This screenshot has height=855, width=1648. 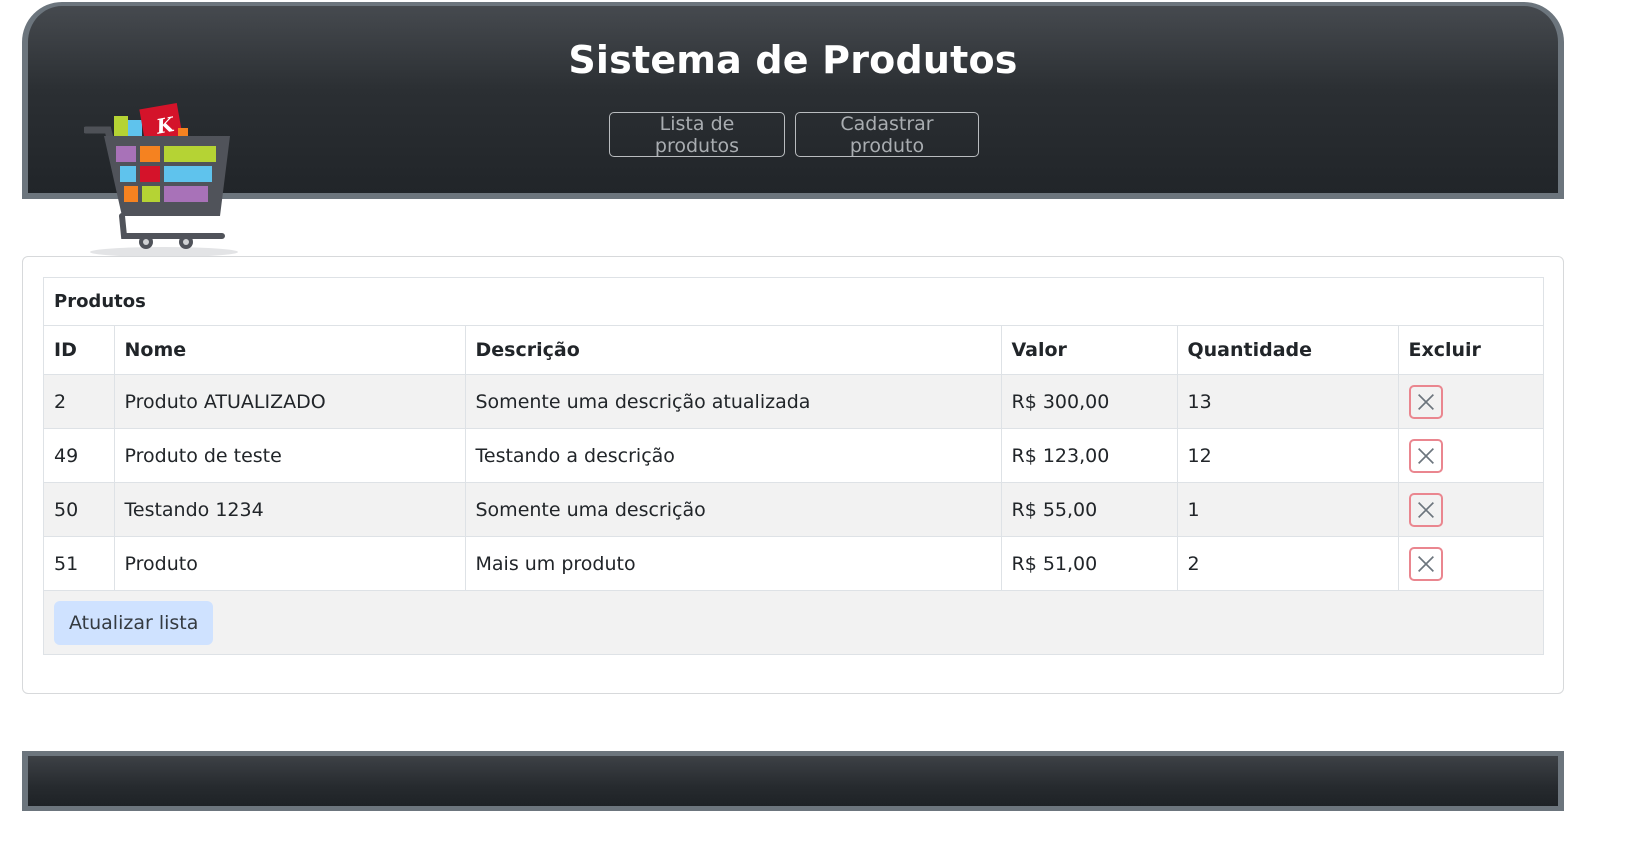 I want to click on table-row: 51 Produto Mais um produto R$ 51,00 2, so click(x=793, y=563).